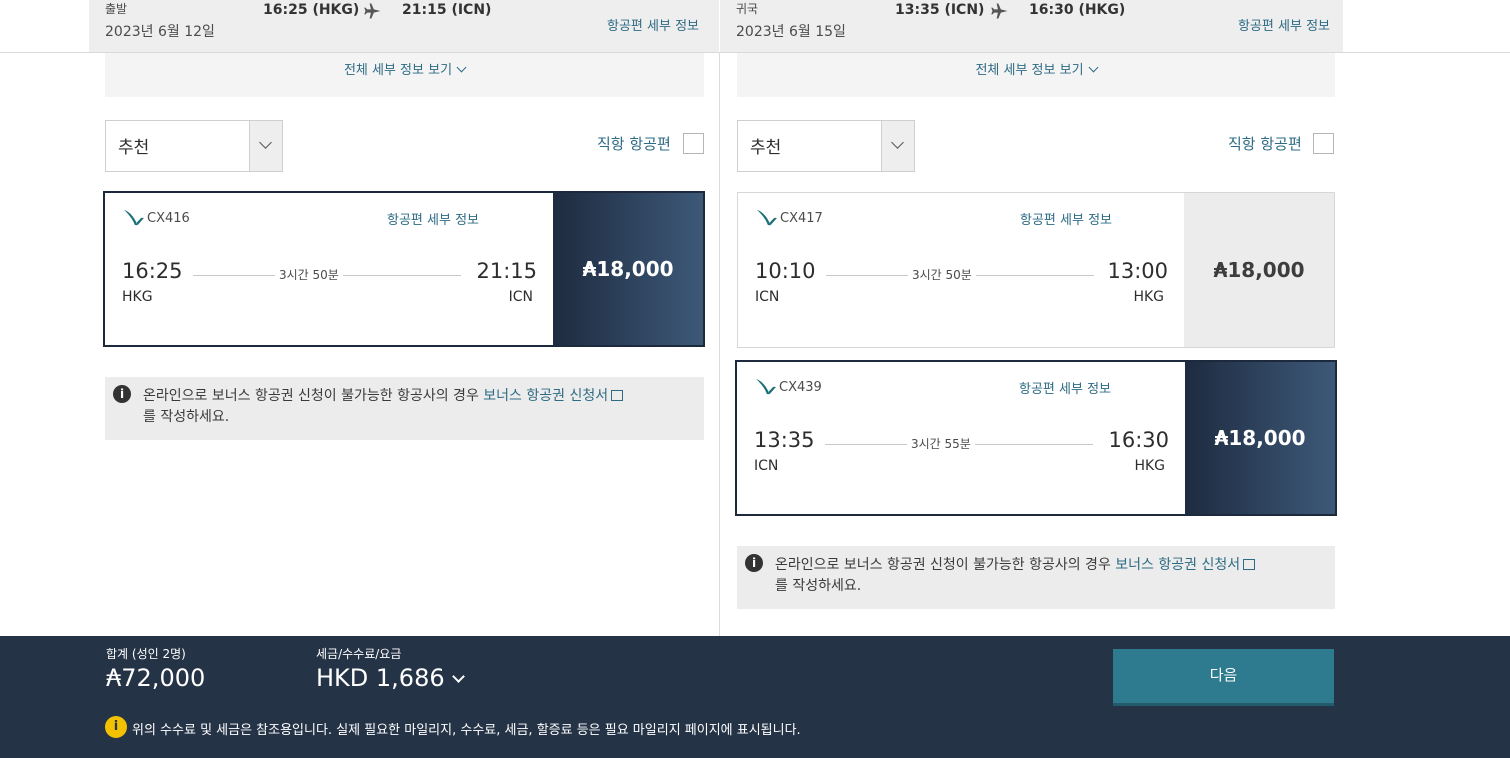 Image resolution: width=1510 pixels, height=758 pixels. What do you see at coordinates (1323, 143) in the screenshot?
I see `inbound-nonstop-checkbox` at bounding box center [1323, 143].